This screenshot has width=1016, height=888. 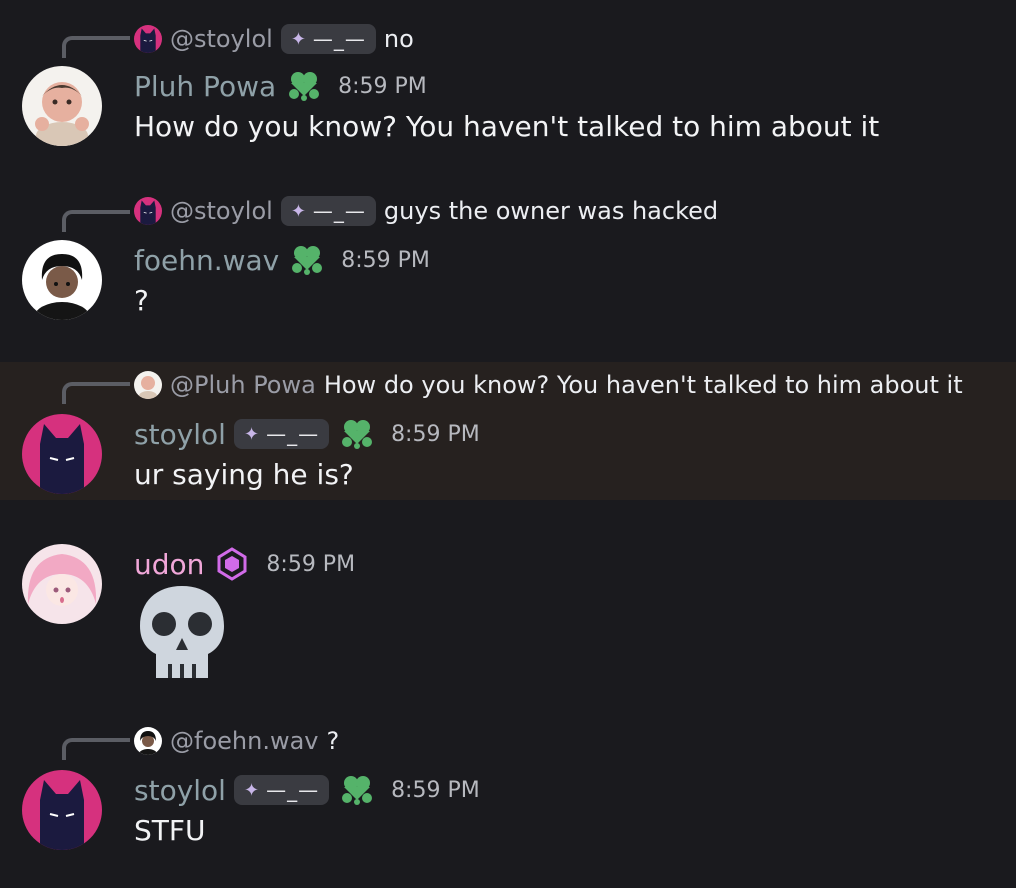 What do you see at coordinates (205, 86) in the screenshot?
I see `username: Pluh Powa` at bounding box center [205, 86].